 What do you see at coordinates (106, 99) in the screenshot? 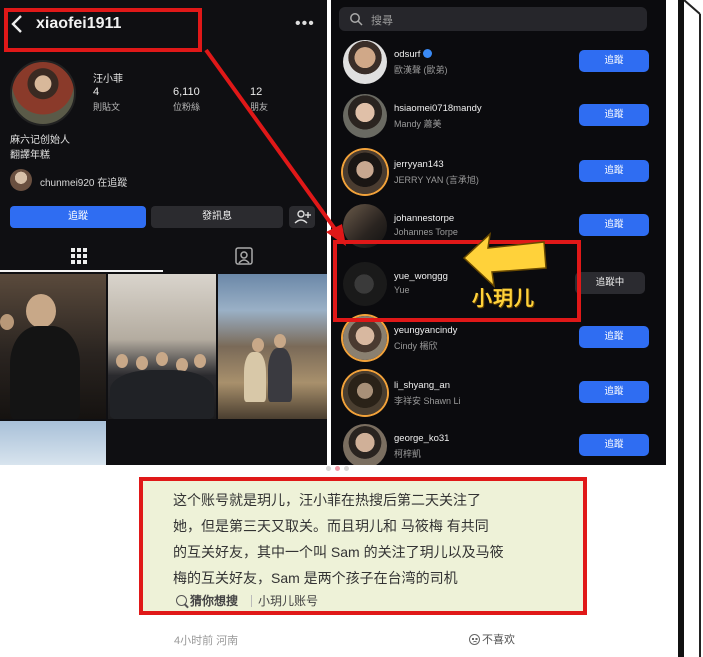
I see `stat-posts: 4 則貼文` at bounding box center [106, 99].